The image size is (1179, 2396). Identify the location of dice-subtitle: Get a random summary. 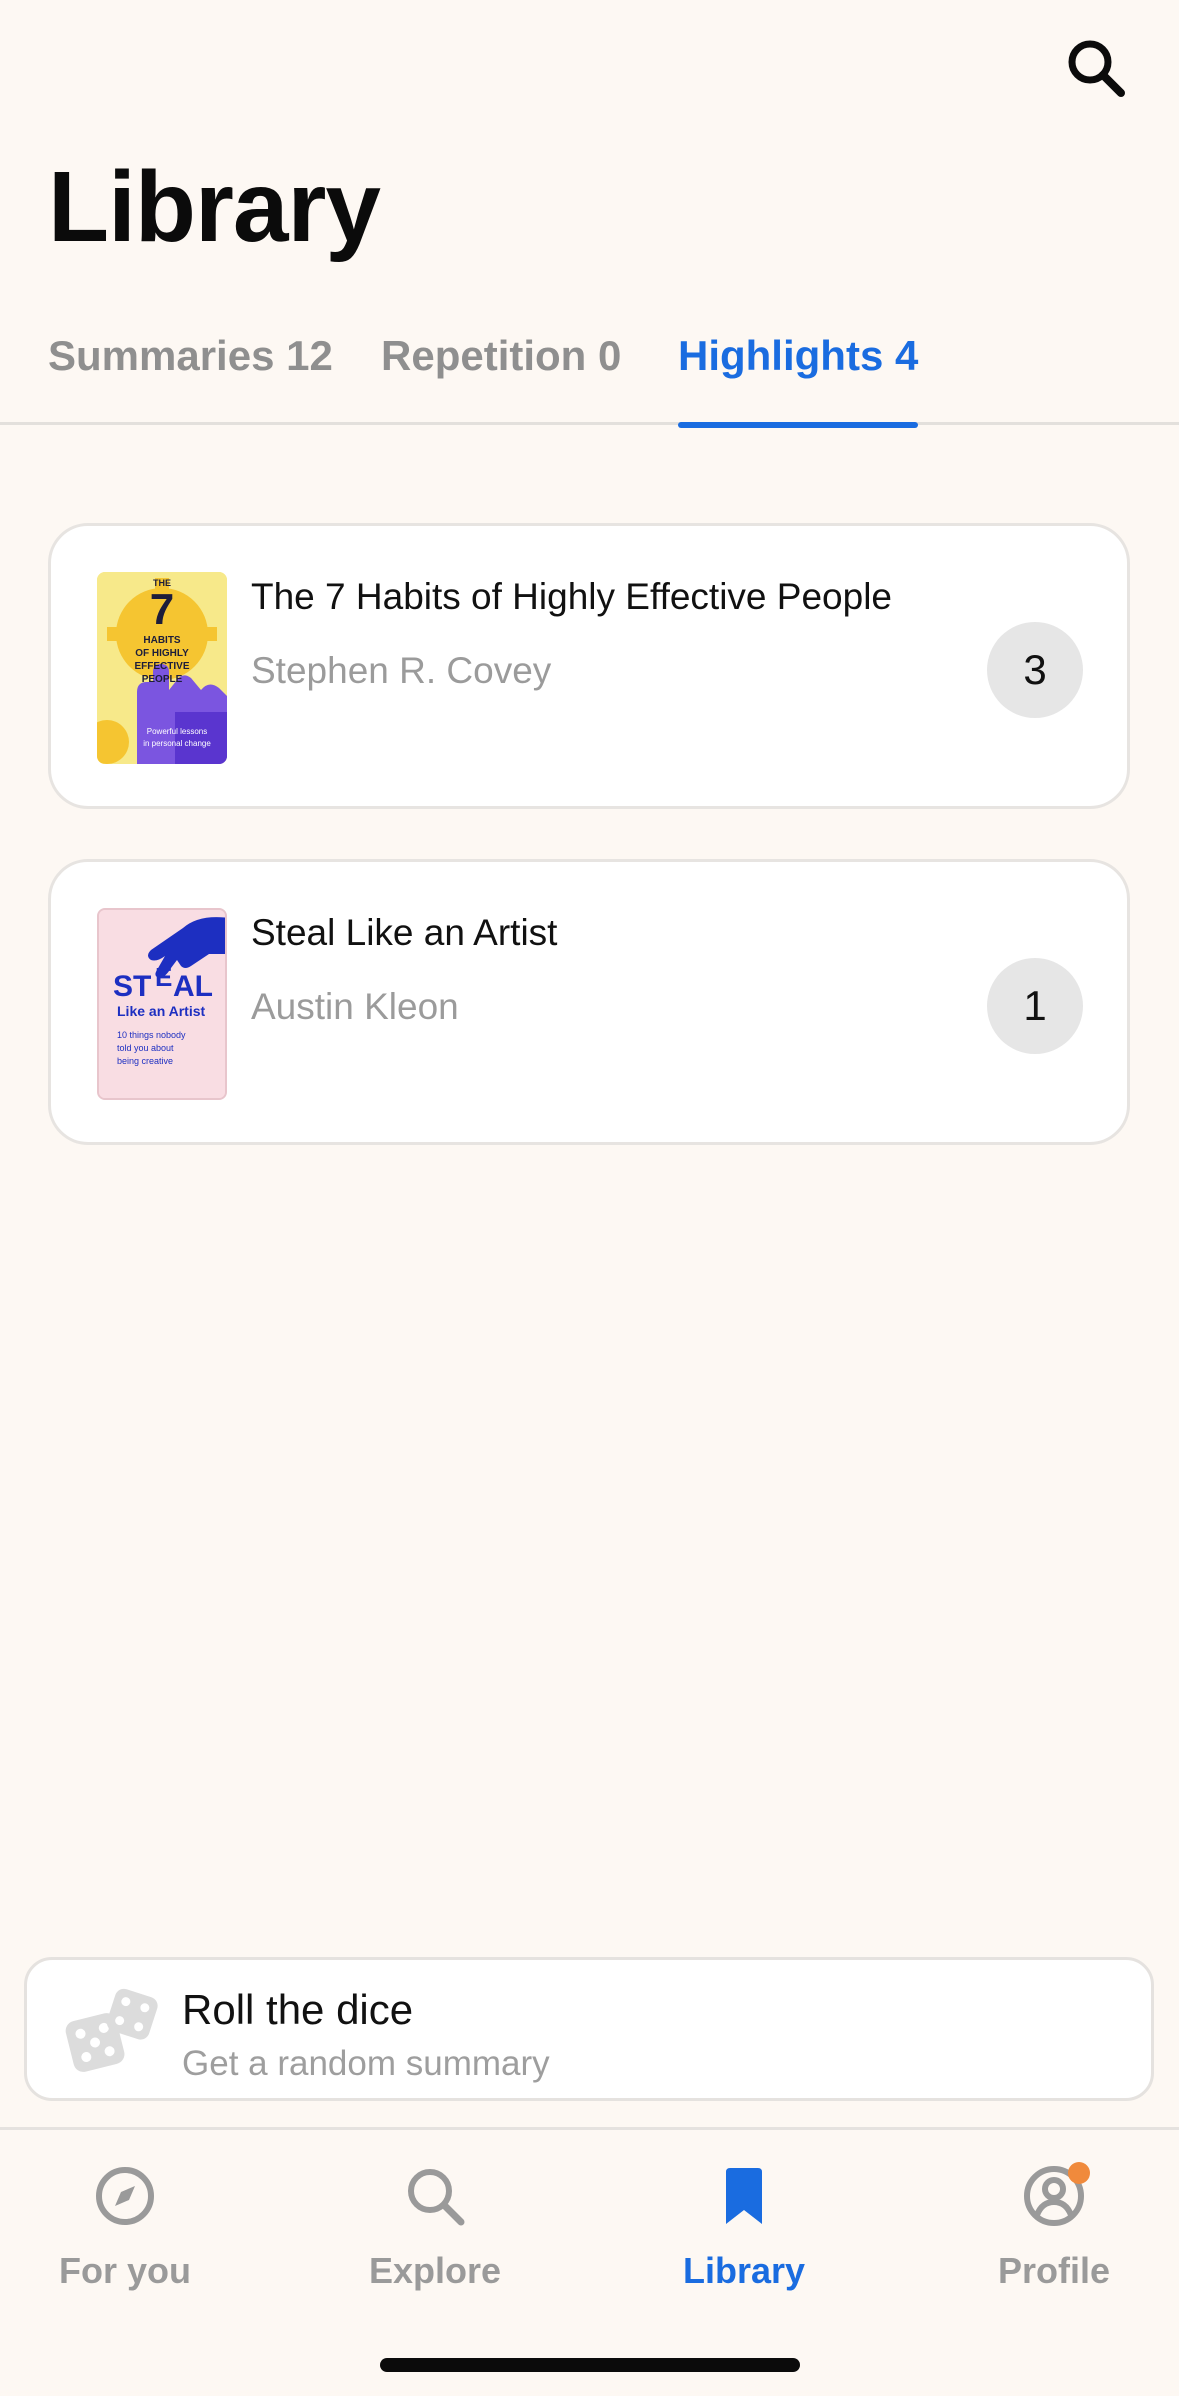
(366, 2063).